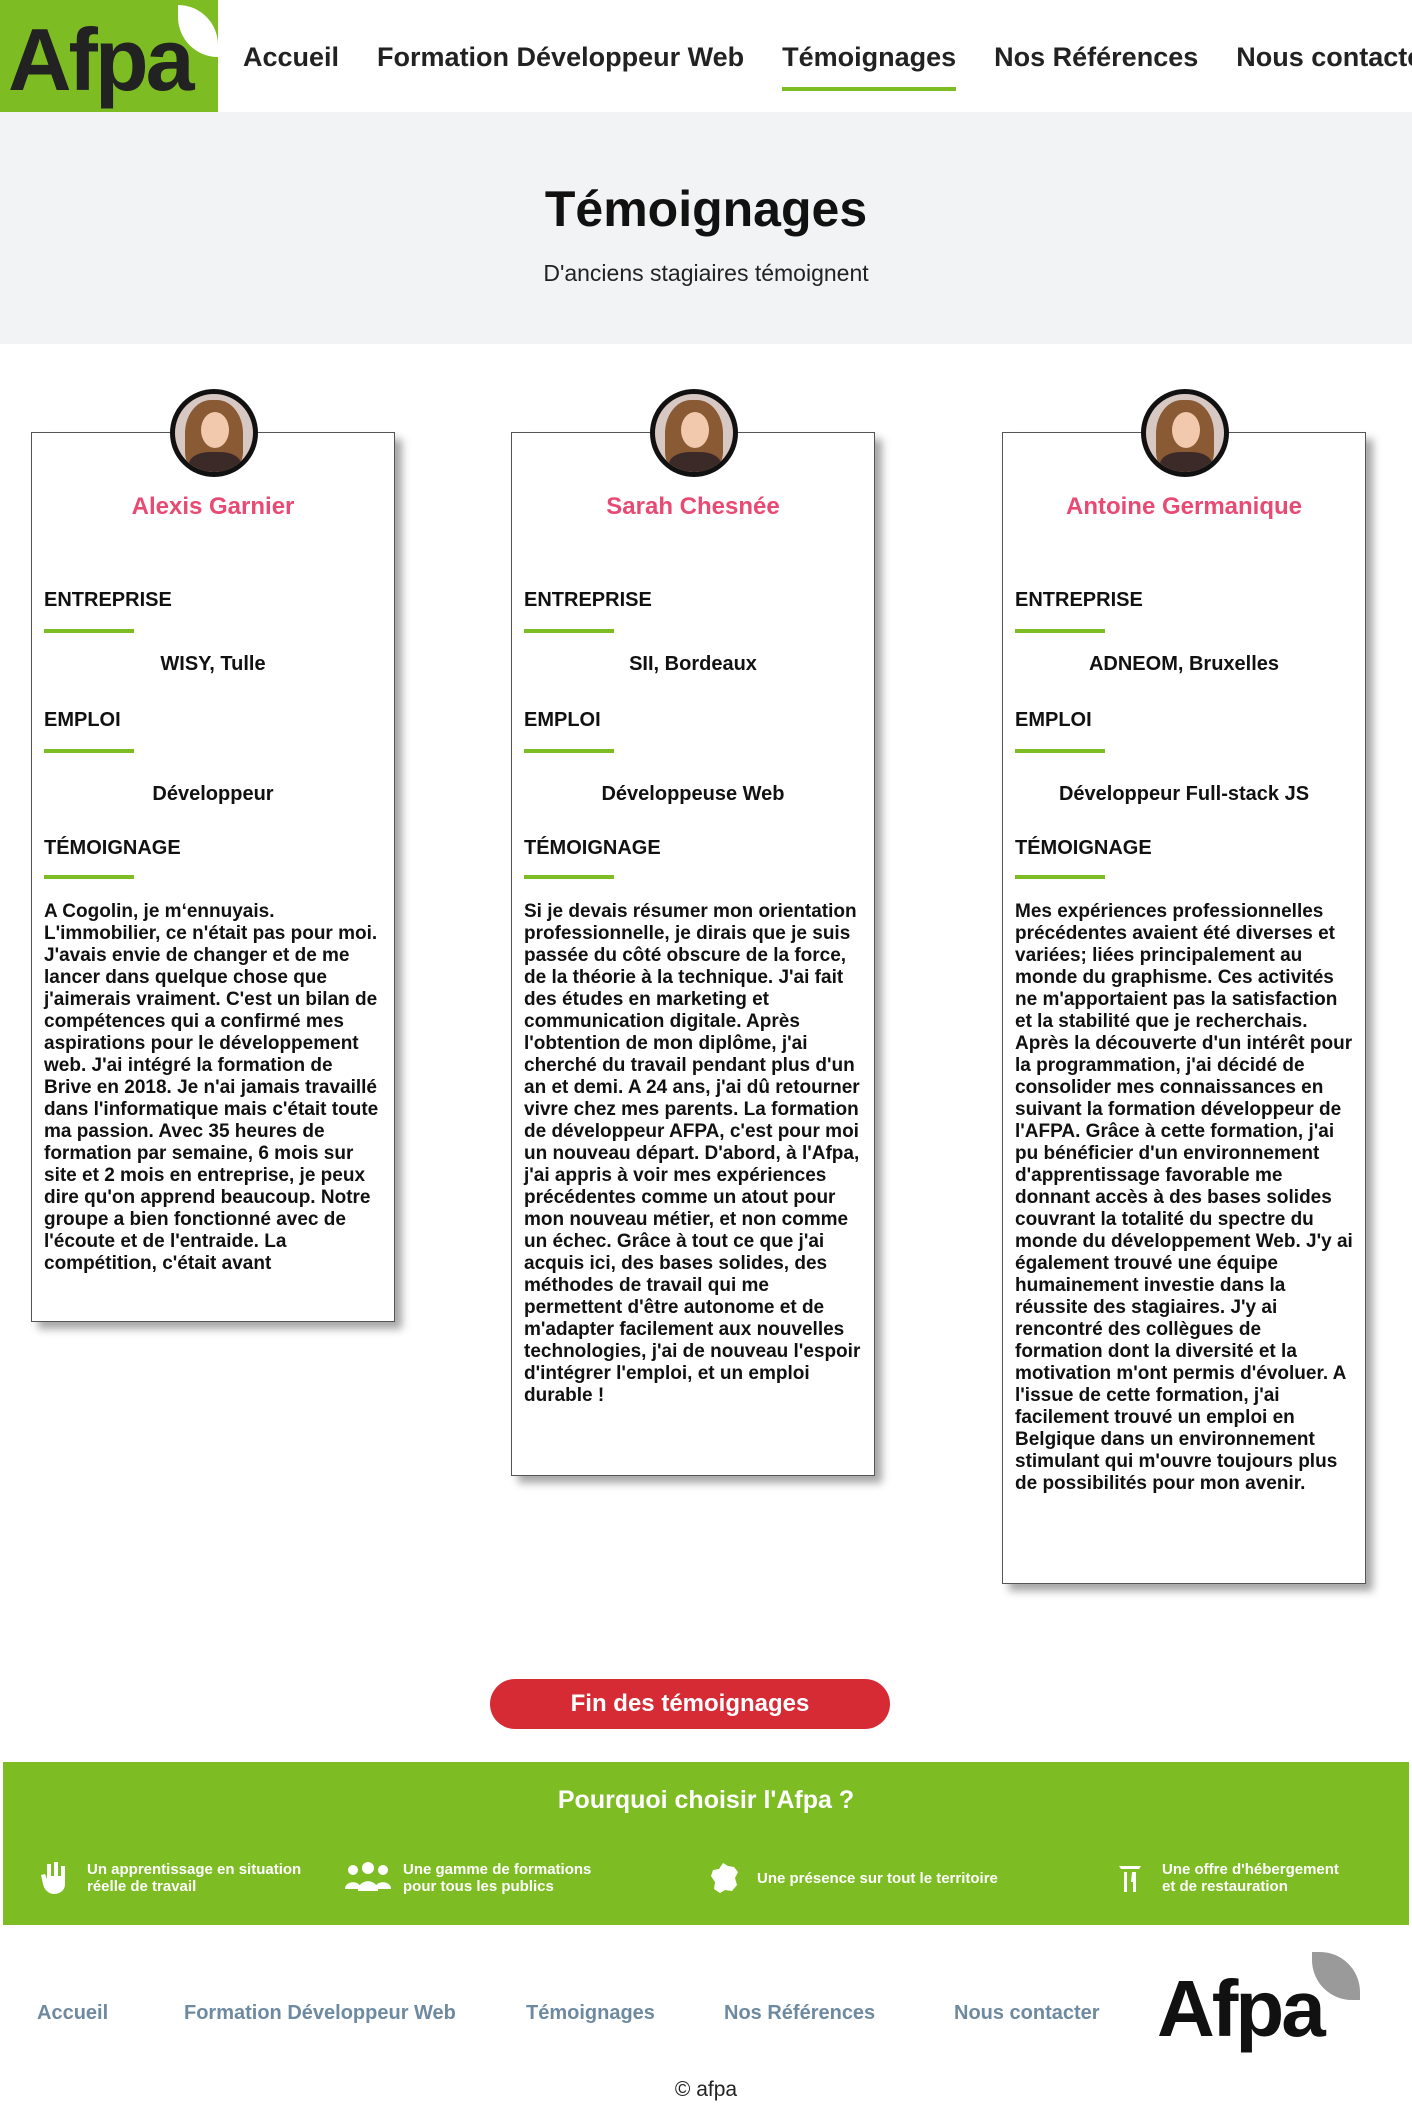 This screenshot has height=2108, width=1412. What do you see at coordinates (1324, 66) in the screenshot?
I see `nav-contact: Nous contacter` at bounding box center [1324, 66].